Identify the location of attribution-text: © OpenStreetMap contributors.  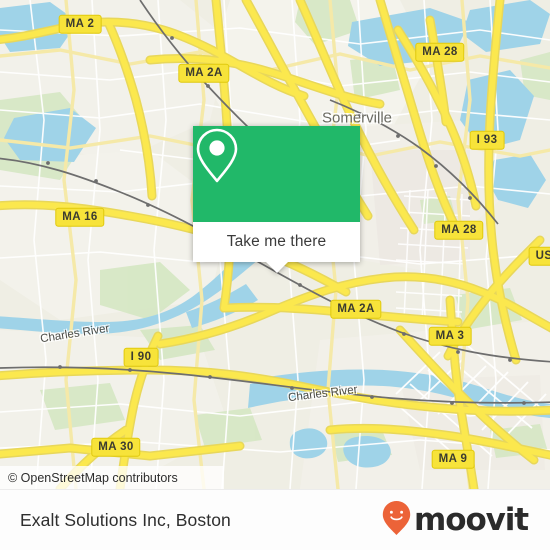
(93, 477).